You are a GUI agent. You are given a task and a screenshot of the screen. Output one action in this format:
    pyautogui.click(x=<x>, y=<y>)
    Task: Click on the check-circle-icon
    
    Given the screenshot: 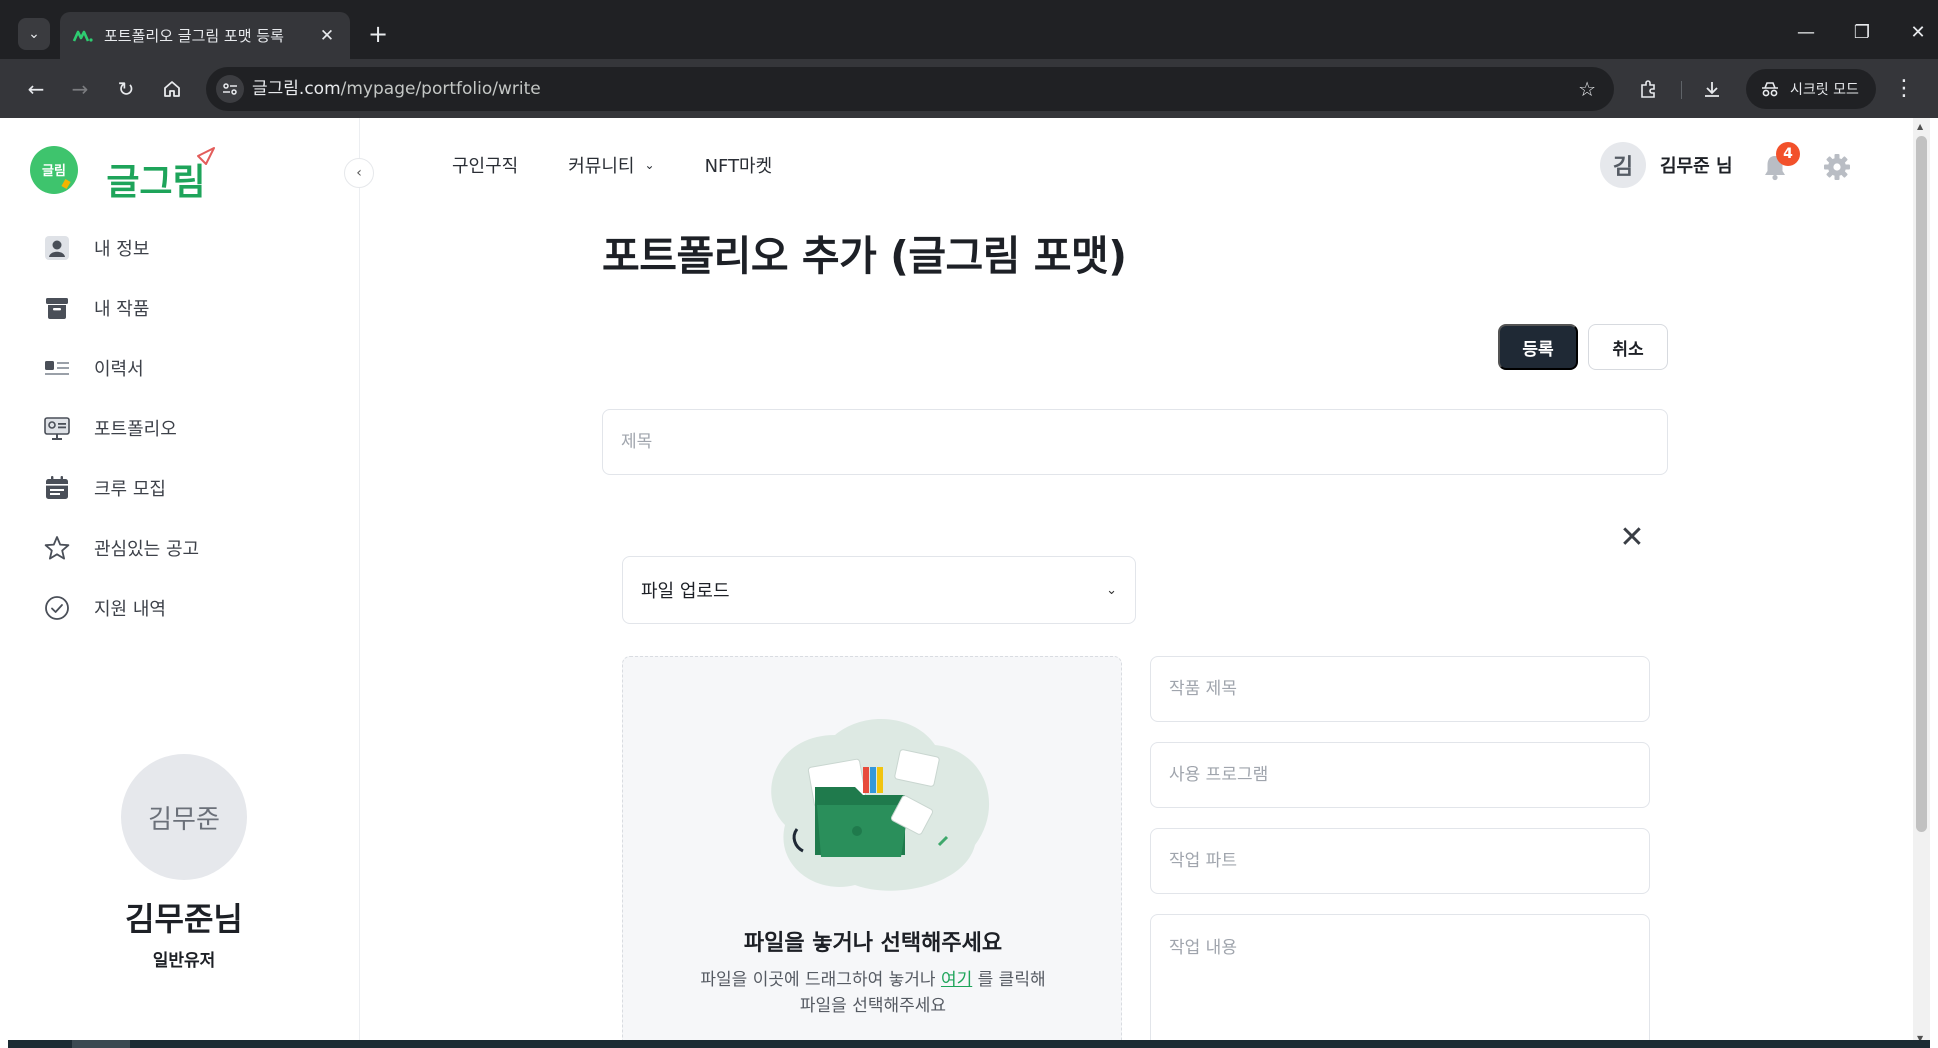 What is the action you would take?
    pyautogui.click(x=57, y=608)
    